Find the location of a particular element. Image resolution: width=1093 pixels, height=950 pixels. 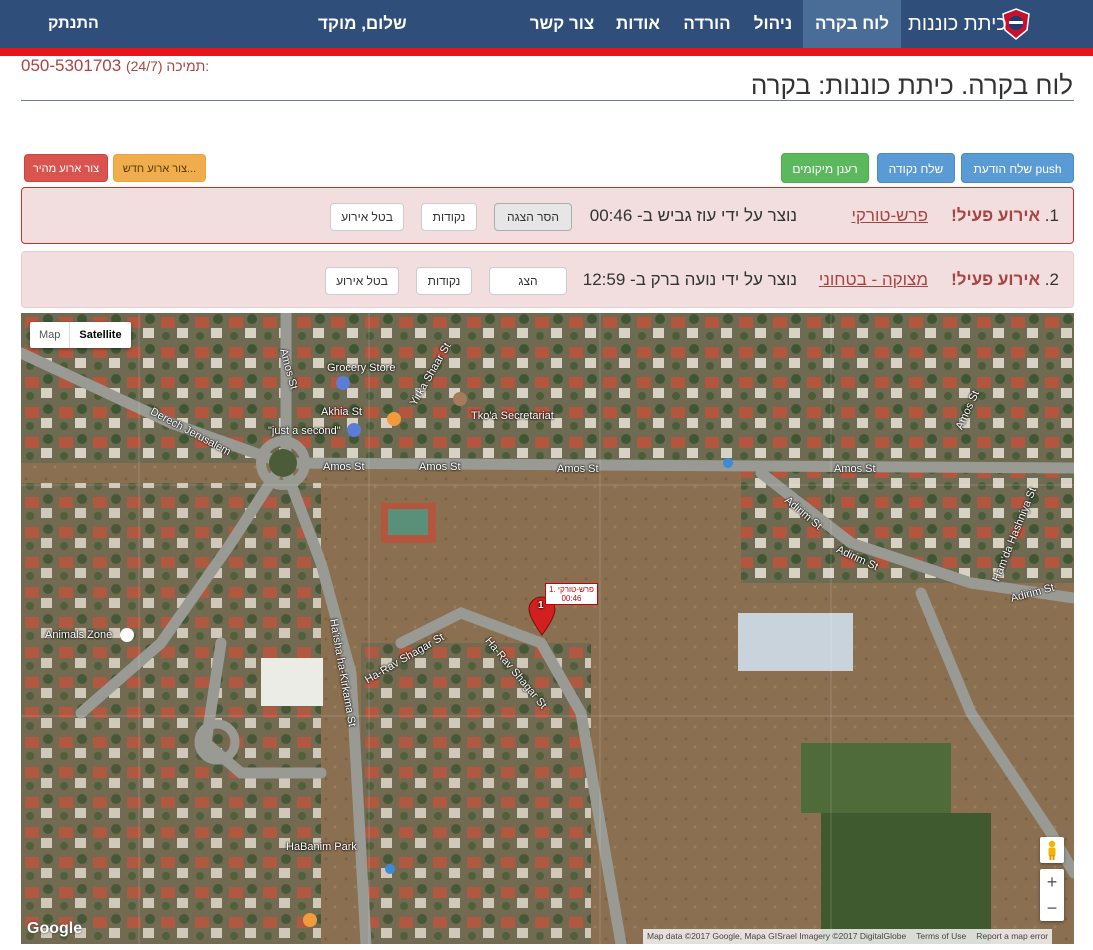

map-type-satellite-button: Satellite is located at coordinates (100, 335).